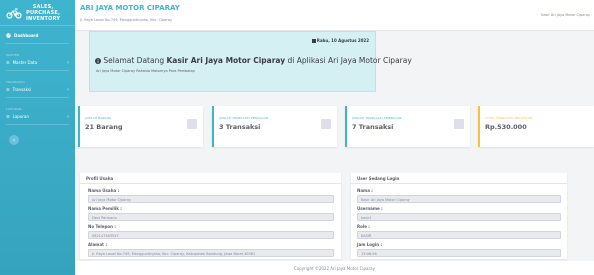 The width and height of the screenshot is (594, 275). Describe the element at coordinates (102, 226) in the screenshot. I see `field-label: No Telepon :` at that location.